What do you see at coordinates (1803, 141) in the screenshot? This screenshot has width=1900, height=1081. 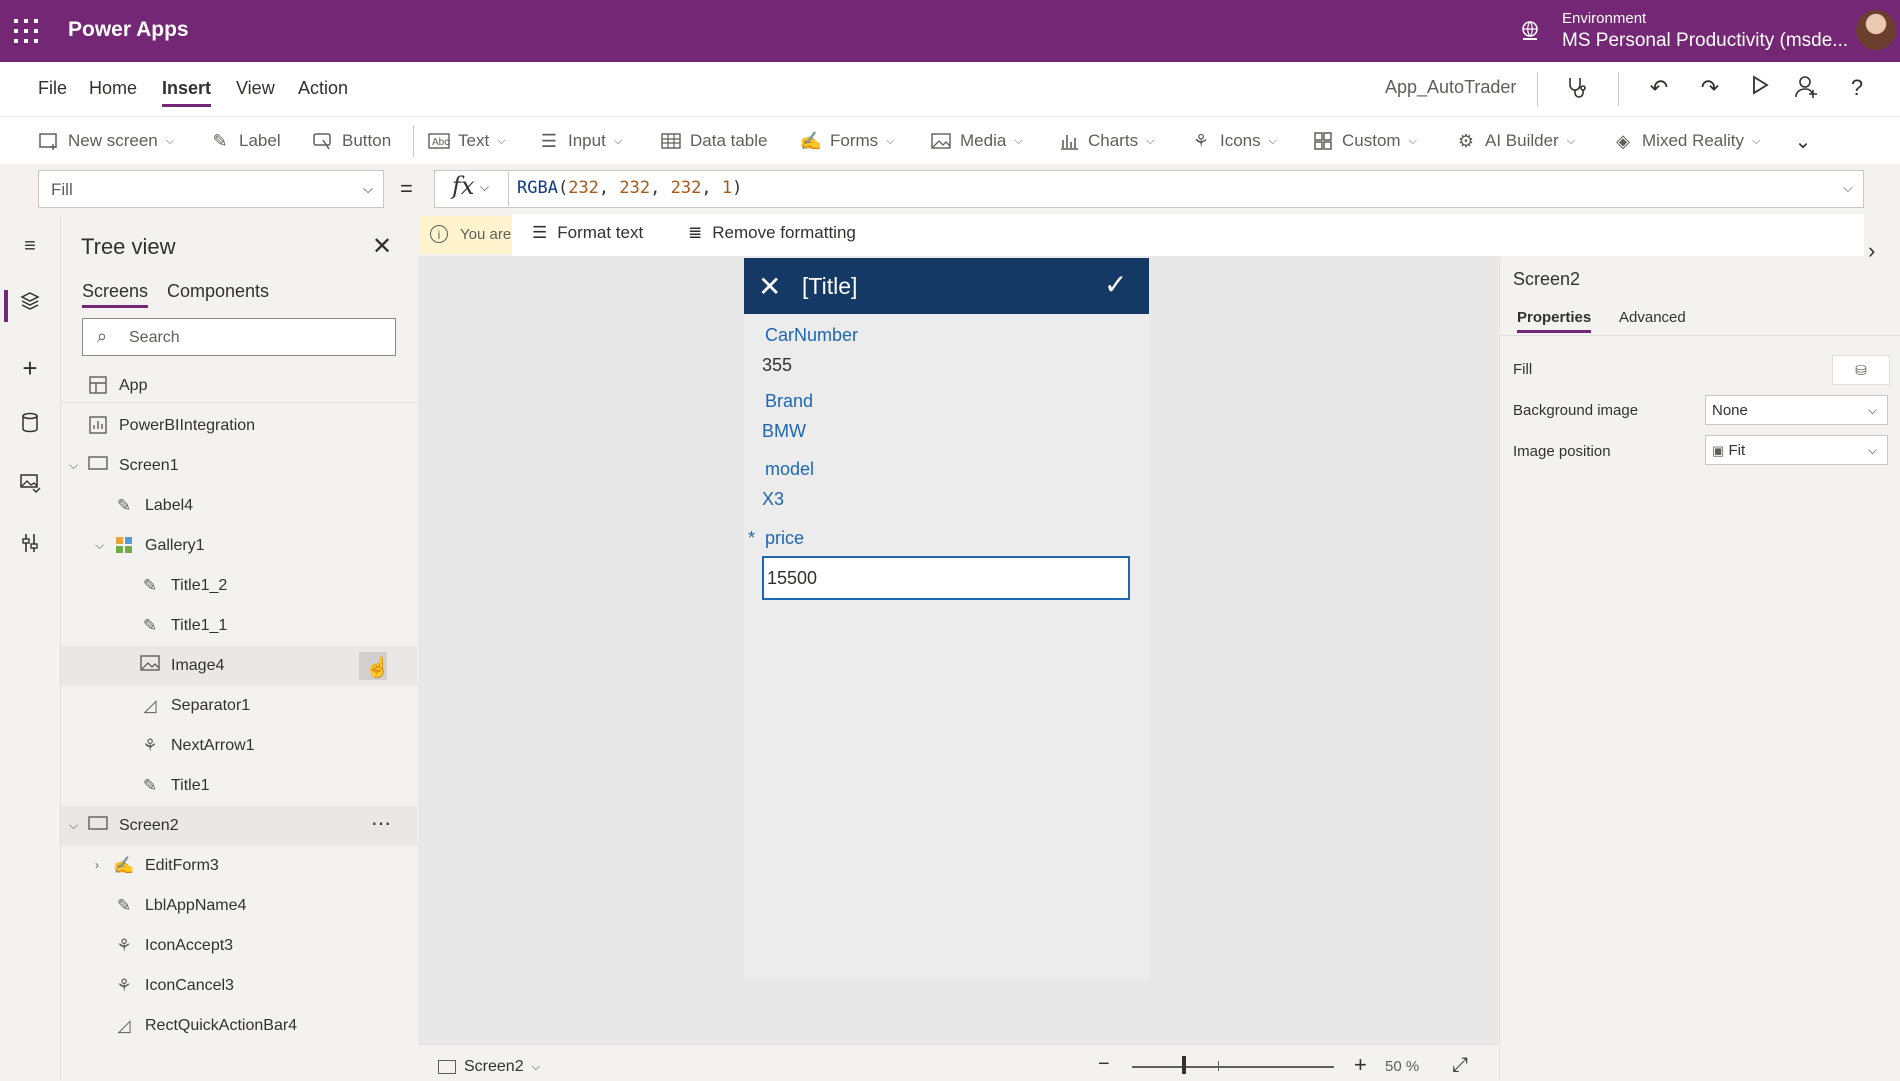 I see `ribbon-overflow-button: ⌄` at bounding box center [1803, 141].